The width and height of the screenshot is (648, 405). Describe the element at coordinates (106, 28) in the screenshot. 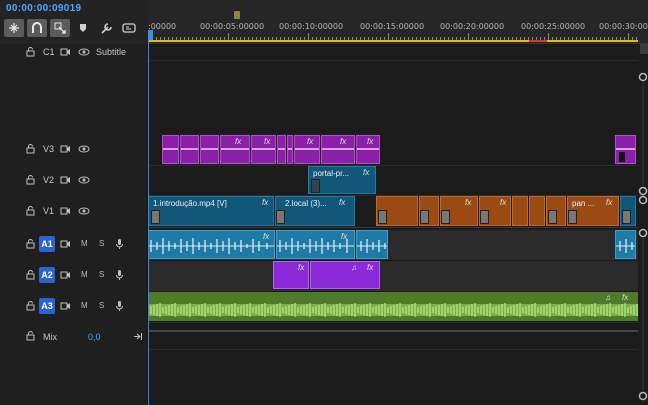

I see `timeline-settings-button` at that location.